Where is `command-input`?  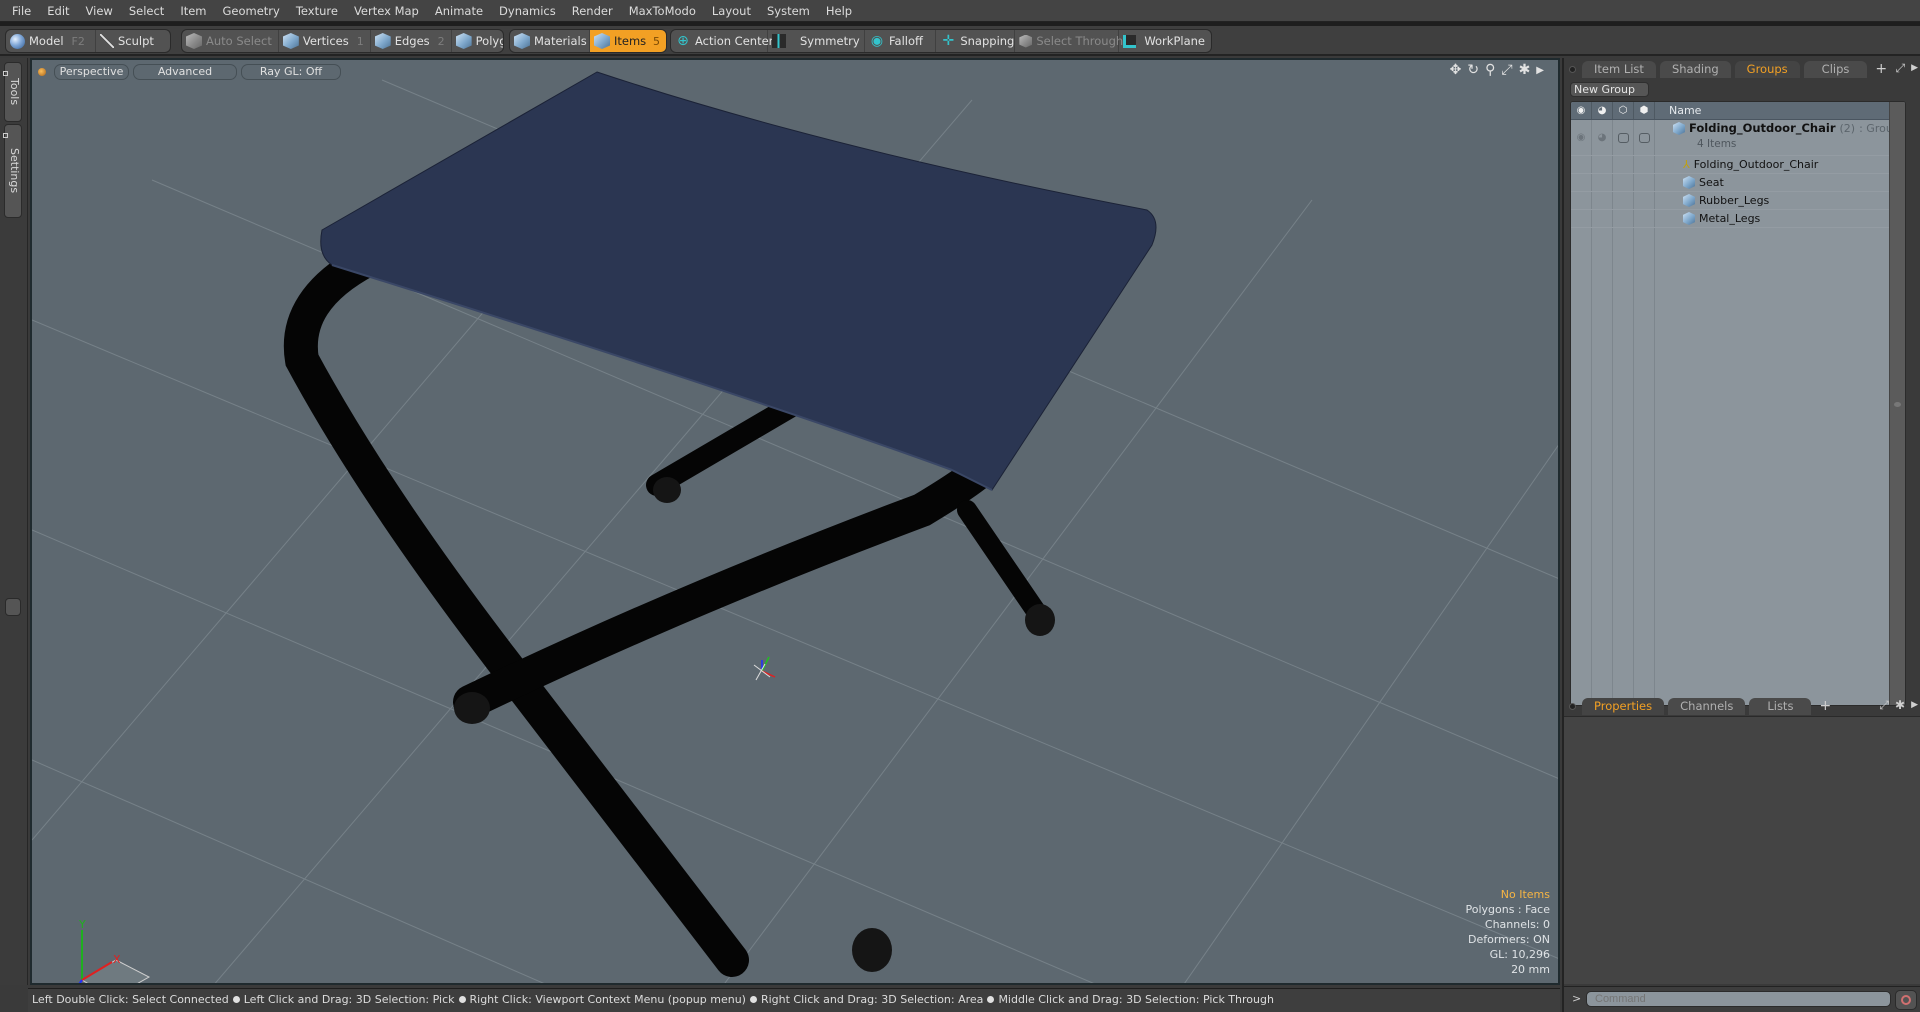
command-input is located at coordinates (1738, 999).